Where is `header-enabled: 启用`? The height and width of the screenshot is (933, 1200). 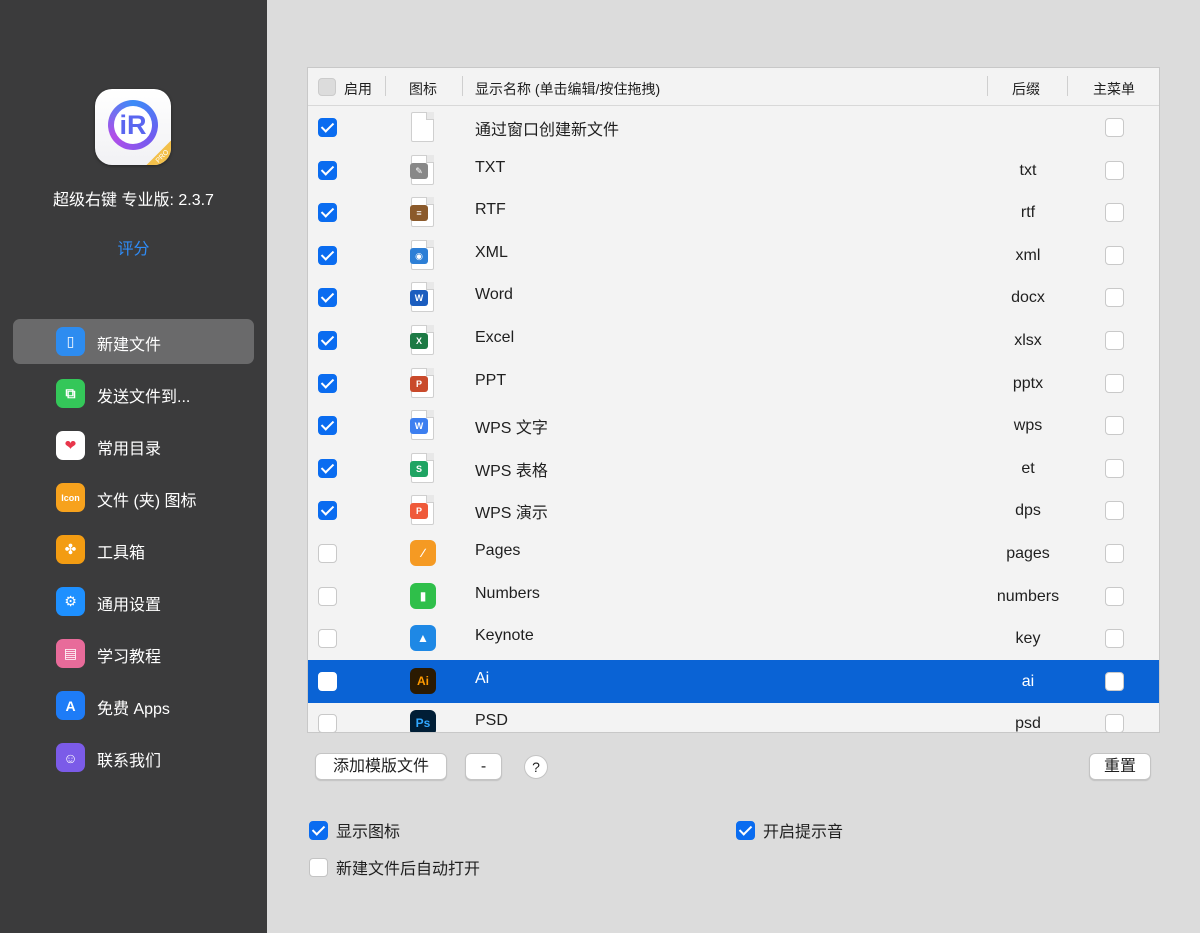 header-enabled: 启用 is located at coordinates (358, 89).